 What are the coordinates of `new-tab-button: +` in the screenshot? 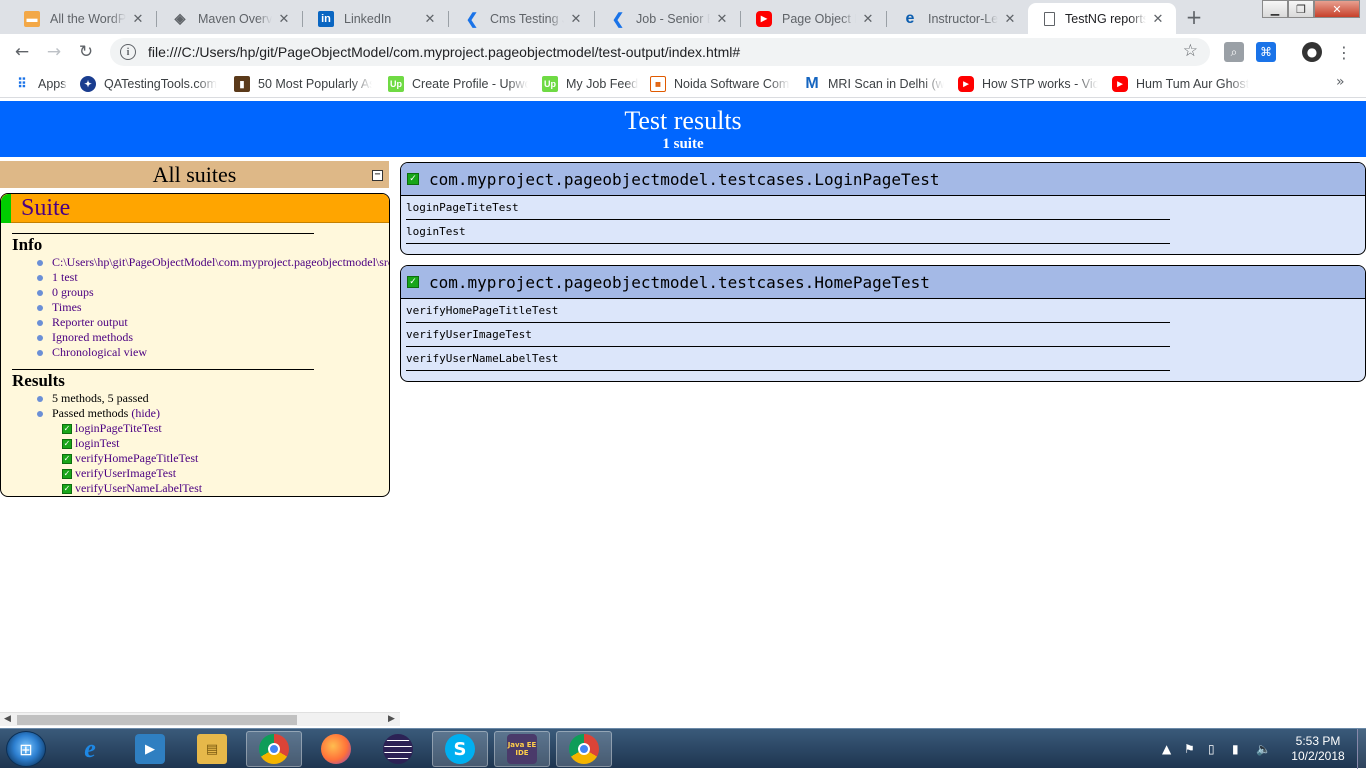 It's located at (1194, 17).